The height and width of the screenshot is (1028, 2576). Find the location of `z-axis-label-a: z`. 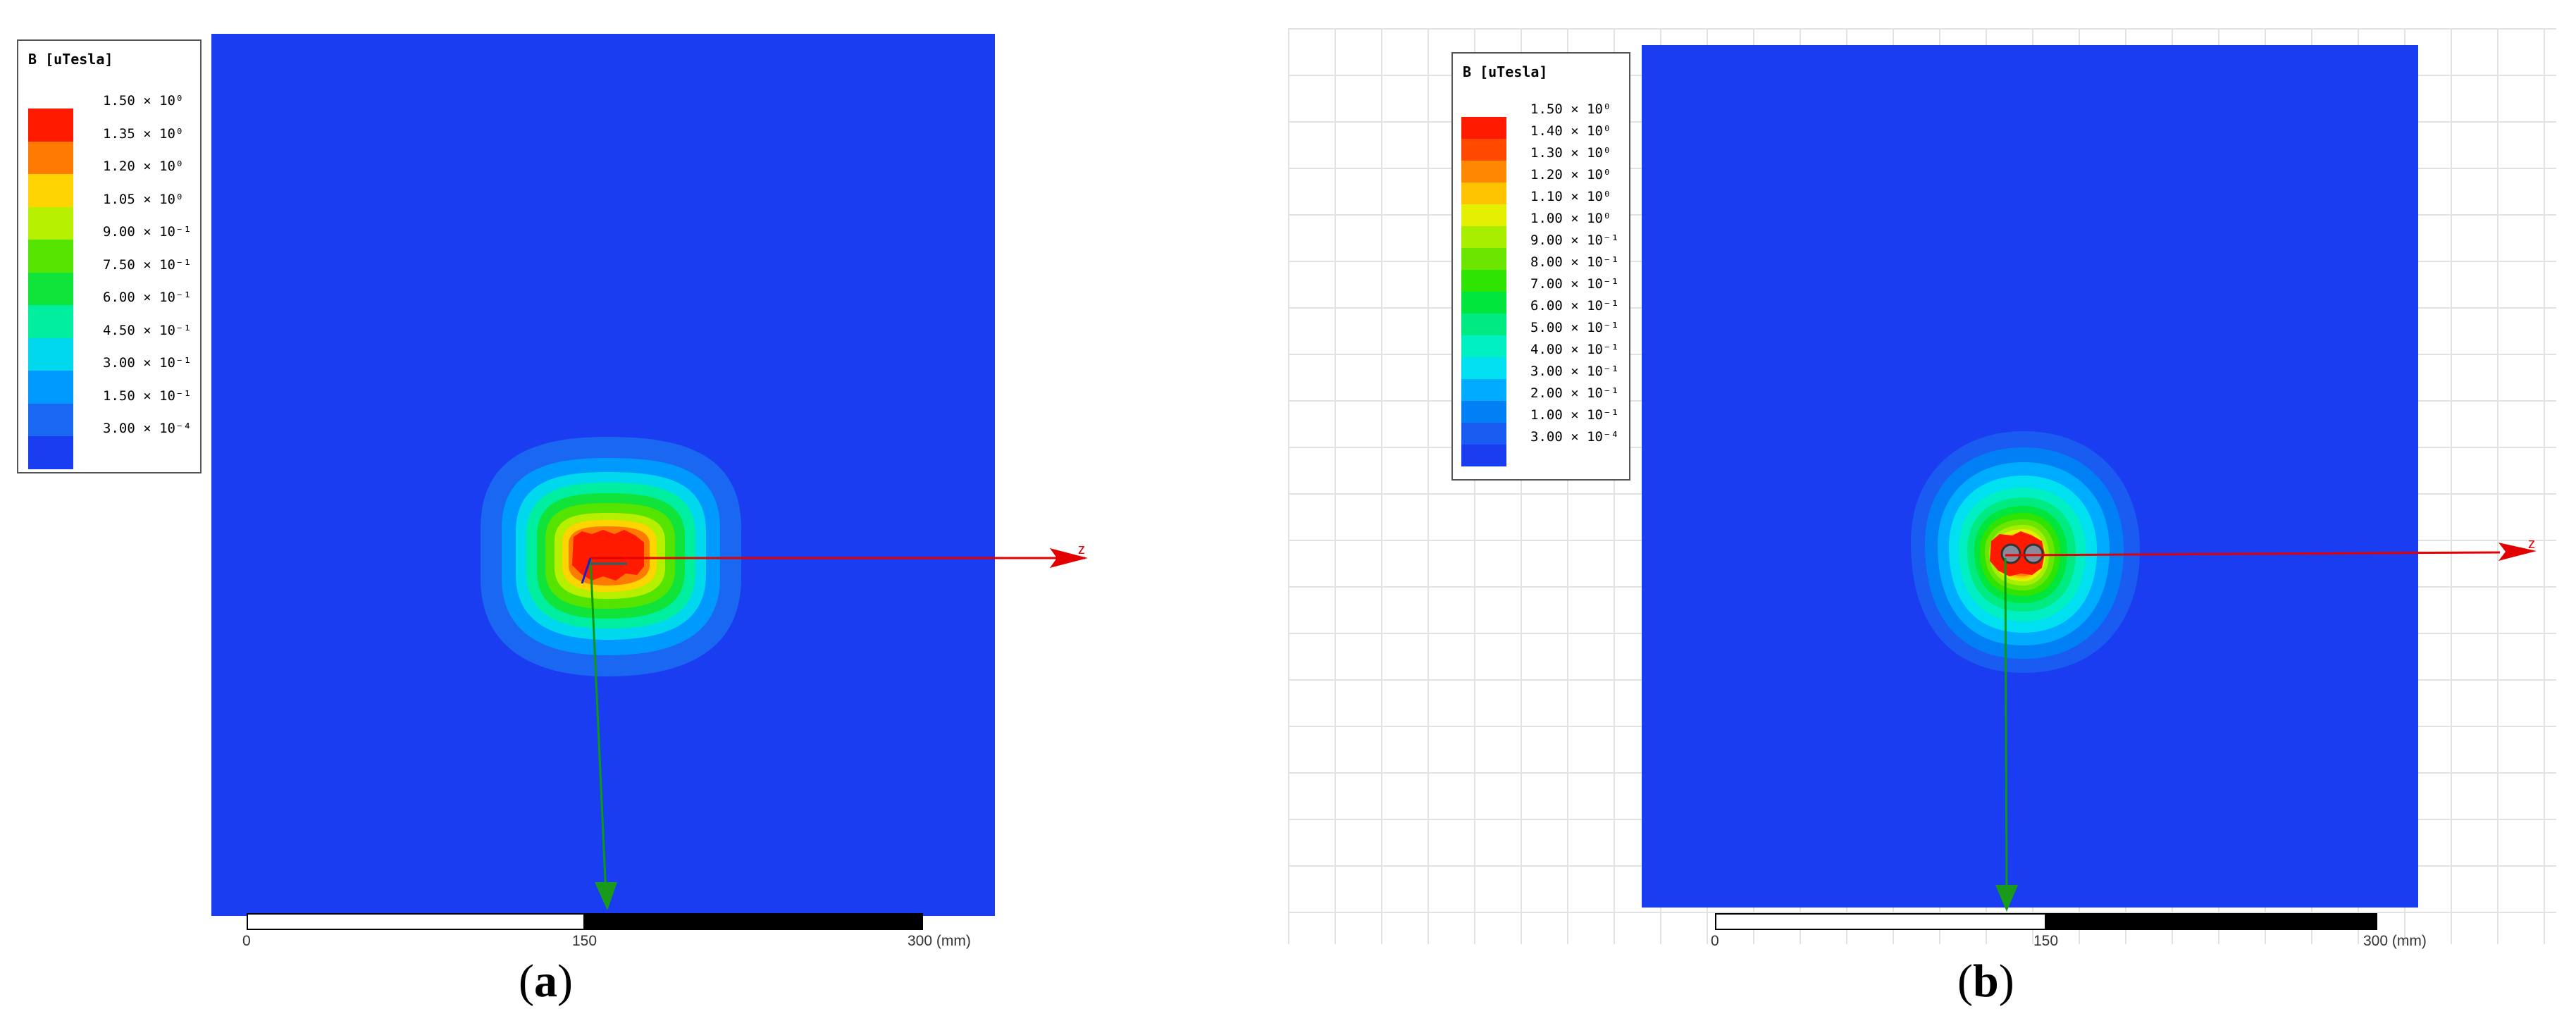

z-axis-label-a: z is located at coordinates (1081, 549).